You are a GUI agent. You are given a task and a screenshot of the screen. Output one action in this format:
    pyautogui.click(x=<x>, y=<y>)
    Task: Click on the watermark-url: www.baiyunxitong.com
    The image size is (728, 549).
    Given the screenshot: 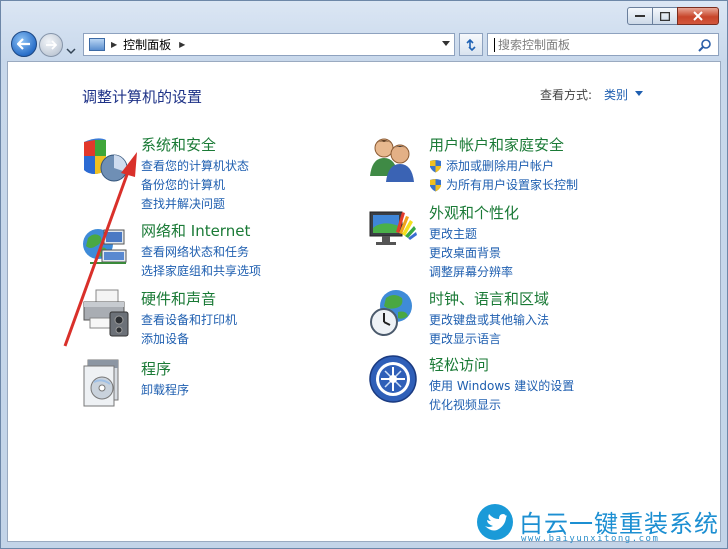 What is the action you would take?
    pyautogui.click(x=590, y=539)
    